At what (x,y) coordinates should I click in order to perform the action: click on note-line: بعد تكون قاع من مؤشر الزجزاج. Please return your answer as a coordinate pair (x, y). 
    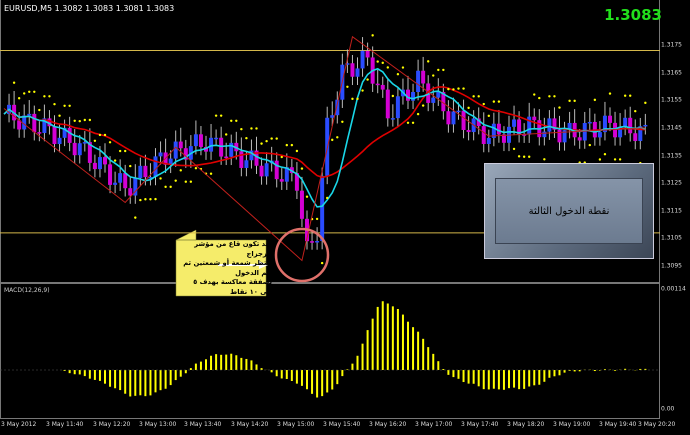
    Looking at the image, I should click on (233, 249).